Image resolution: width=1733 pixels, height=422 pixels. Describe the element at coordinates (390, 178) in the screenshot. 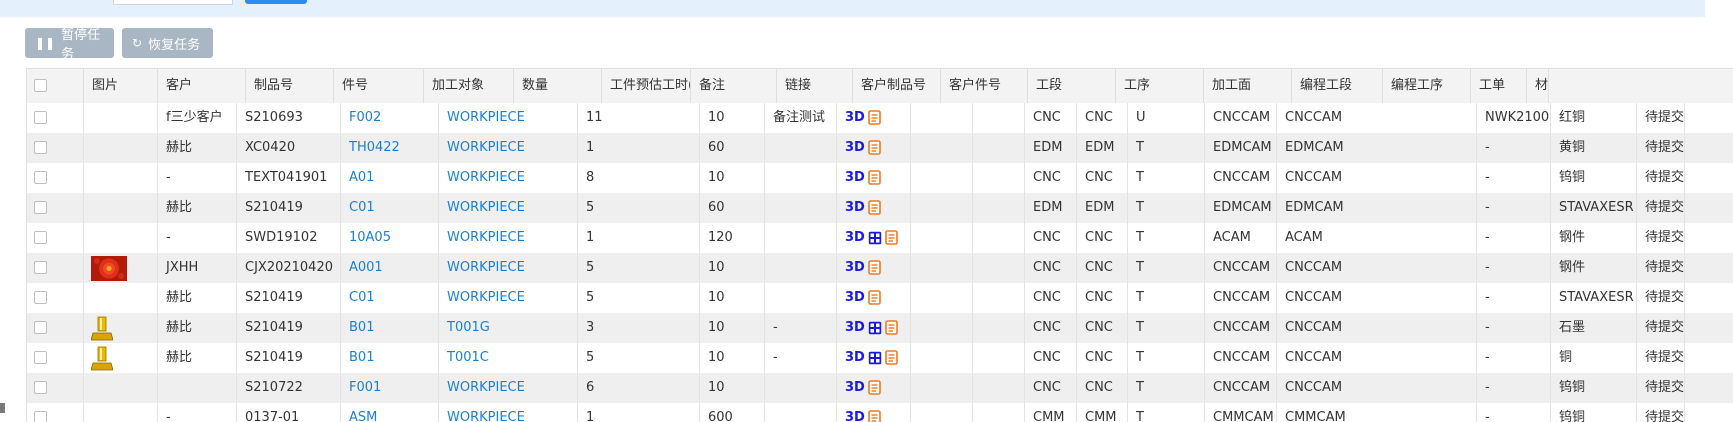

I see `part-no-cell: A01` at that location.